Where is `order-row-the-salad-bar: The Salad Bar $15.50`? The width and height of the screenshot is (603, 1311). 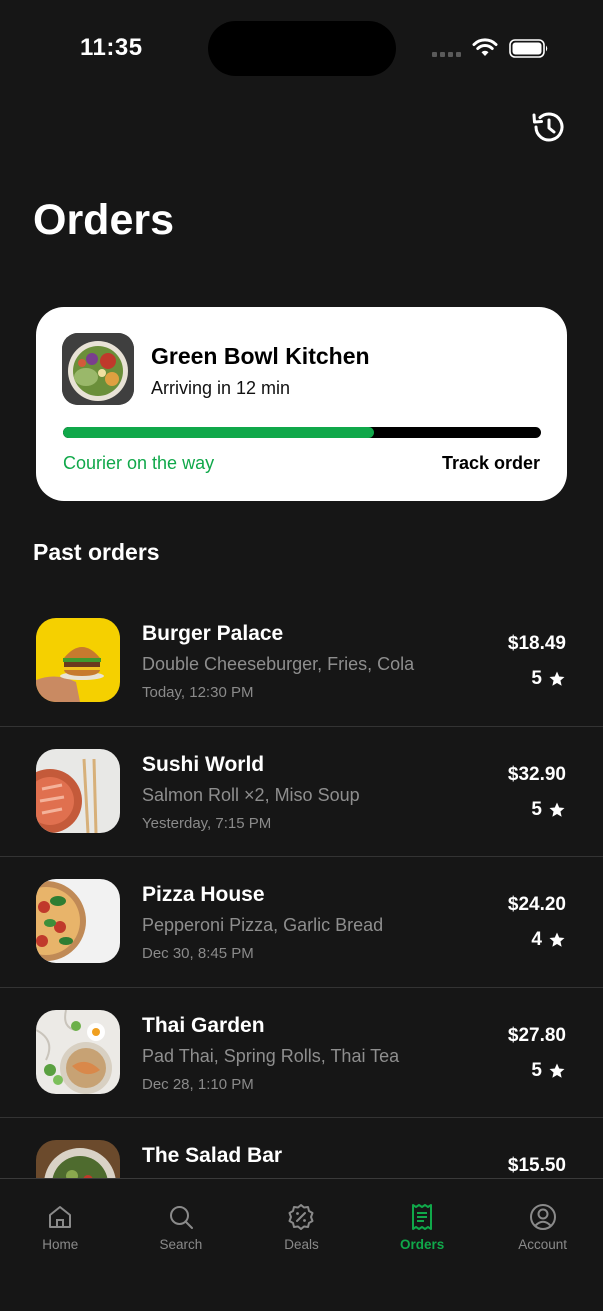 order-row-the-salad-bar: The Salad Bar $15.50 is located at coordinates (301, 1148).